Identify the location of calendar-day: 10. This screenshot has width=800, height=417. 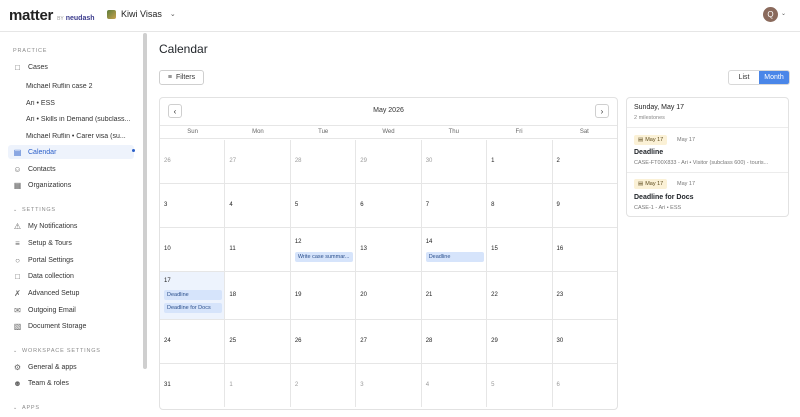
(193, 249).